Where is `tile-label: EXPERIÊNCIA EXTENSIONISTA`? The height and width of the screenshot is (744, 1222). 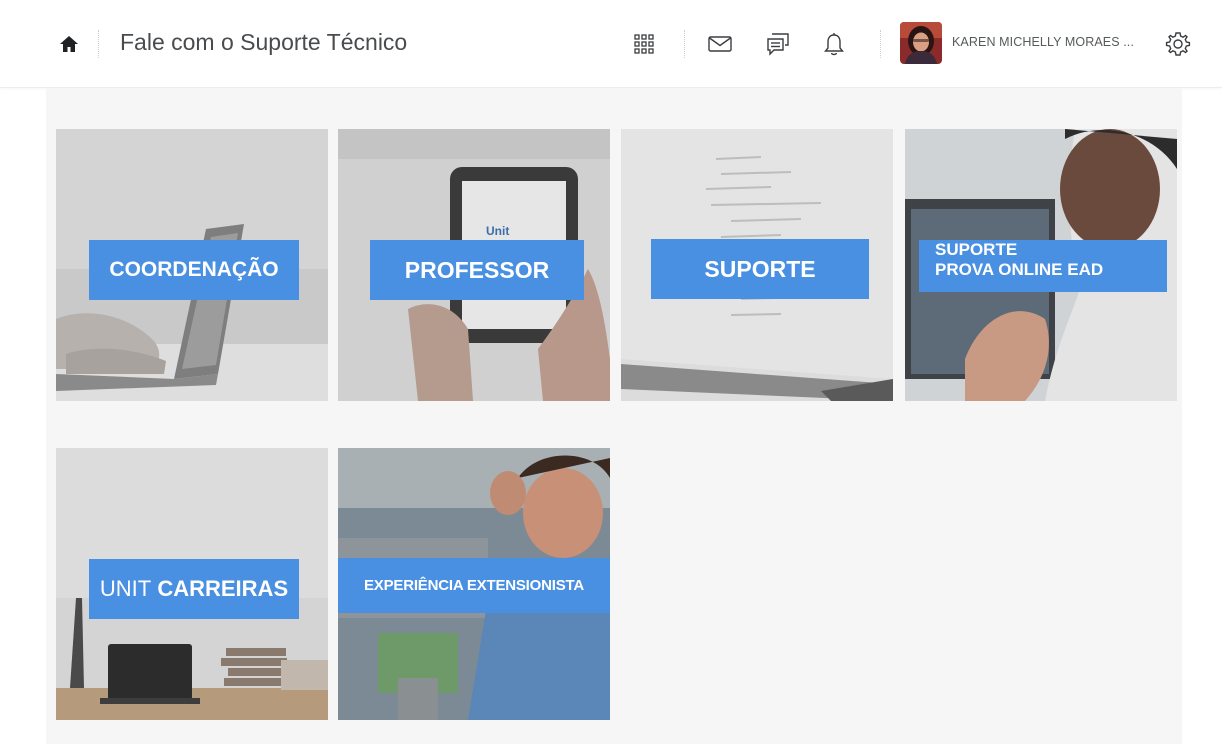 tile-label: EXPERIÊNCIA EXTENSIONISTA is located at coordinates (474, 585).